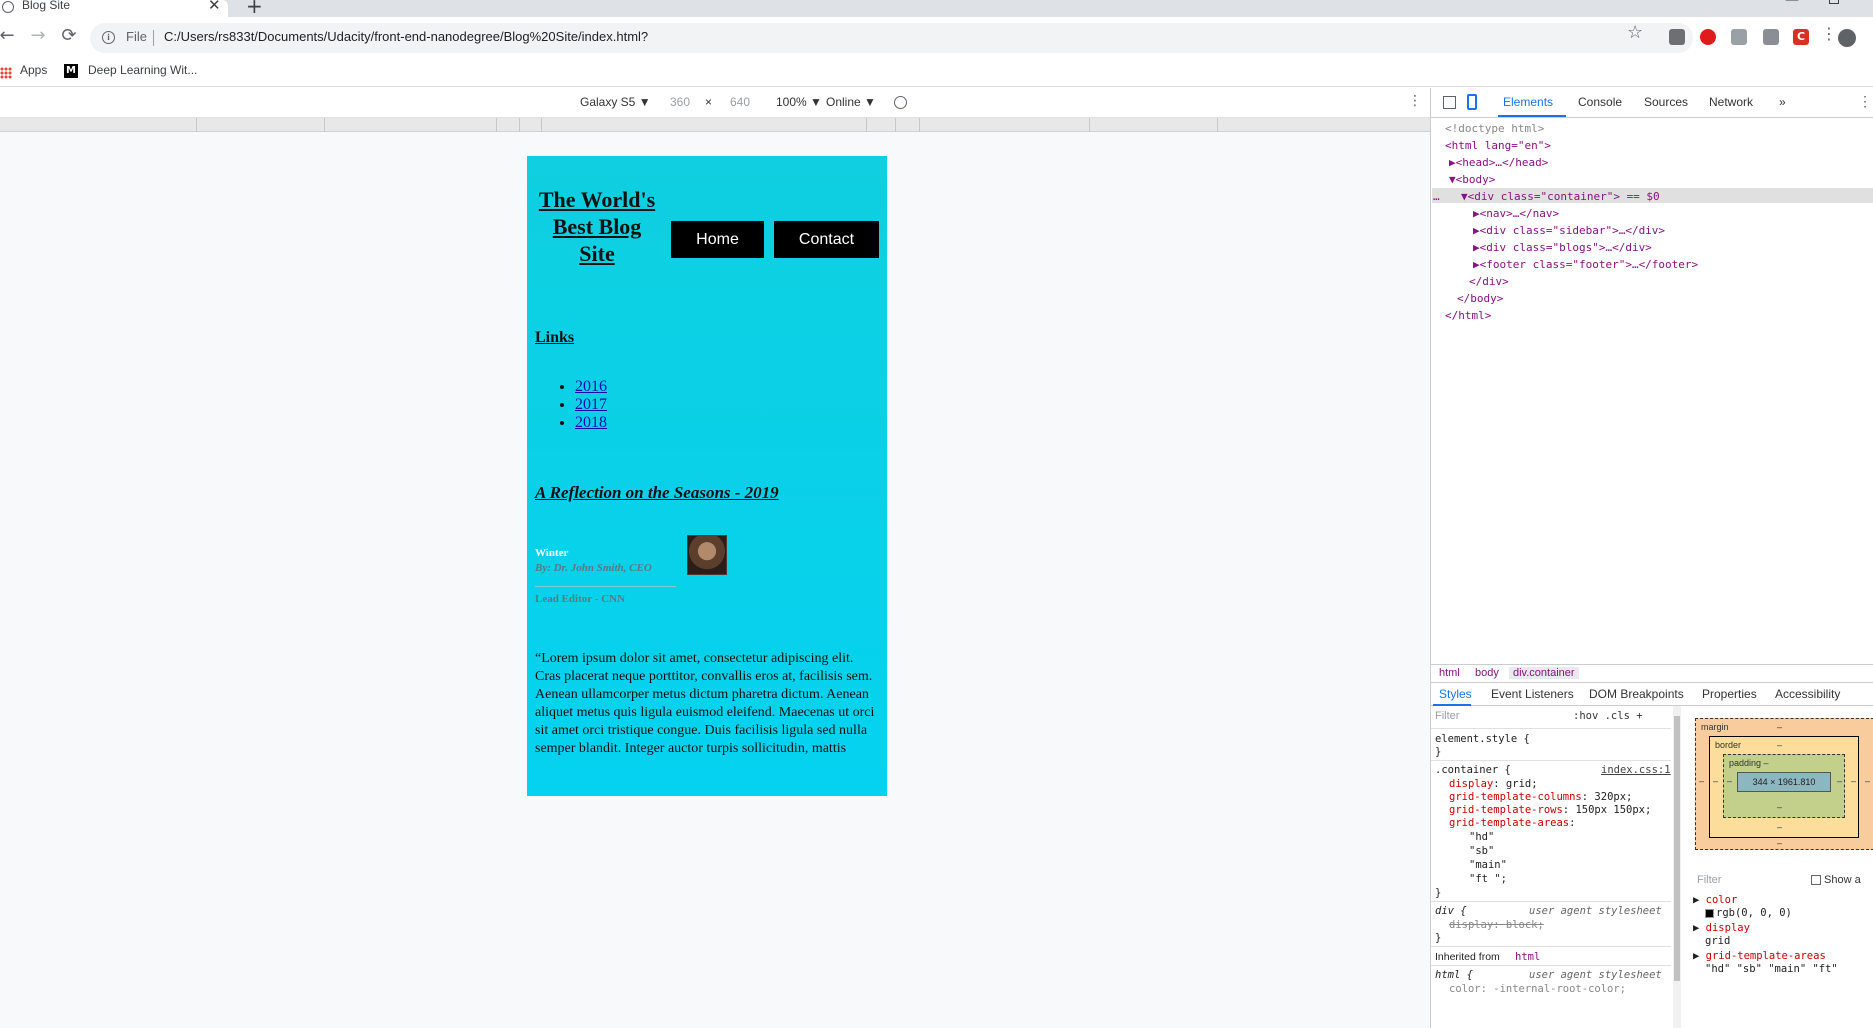  I want to click on reload-icon: ⟳, so click(69, 35).